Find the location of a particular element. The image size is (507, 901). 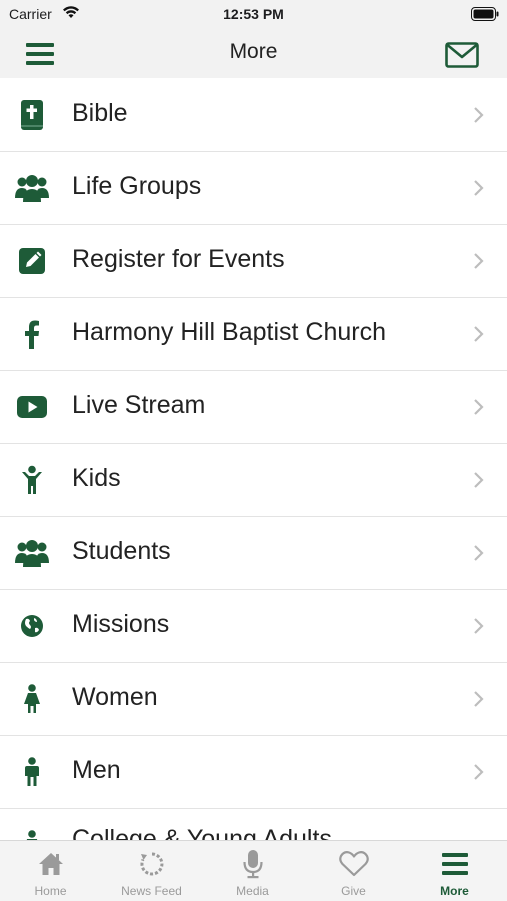

list-item-register-for-events: Register for Events is located at coordinates (253, 261).